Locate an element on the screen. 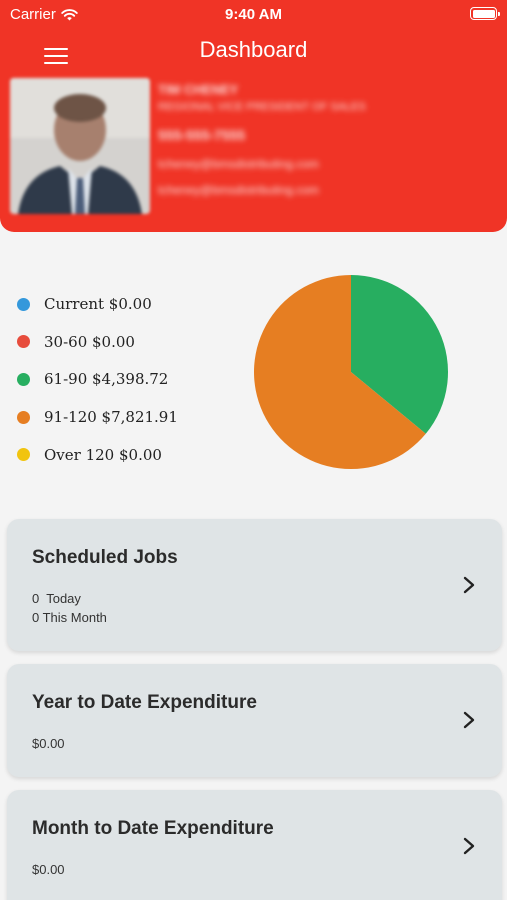 The height and width of the screenshot is (900, 507). legend-label: 61-90 $4,398.72 is located at coordinates (106, 379).